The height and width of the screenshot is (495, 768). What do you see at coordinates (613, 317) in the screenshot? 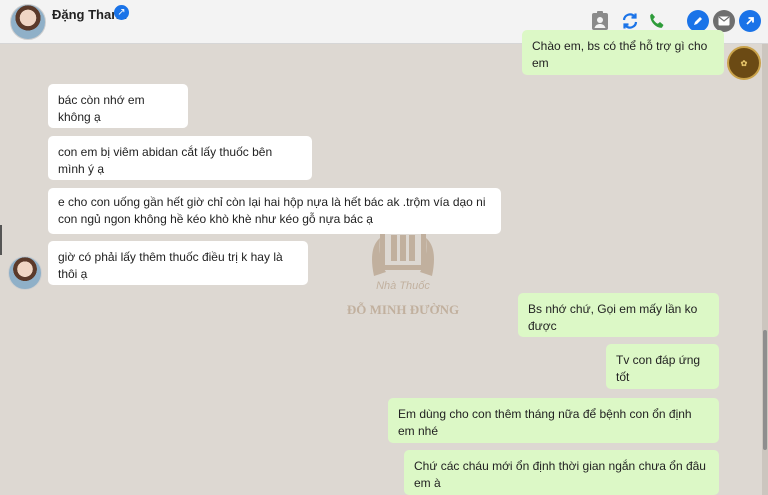
I see `message-text: Bs nhớ chứ, Gọi em mấy lần ko được` at bounding box center [613, 317].